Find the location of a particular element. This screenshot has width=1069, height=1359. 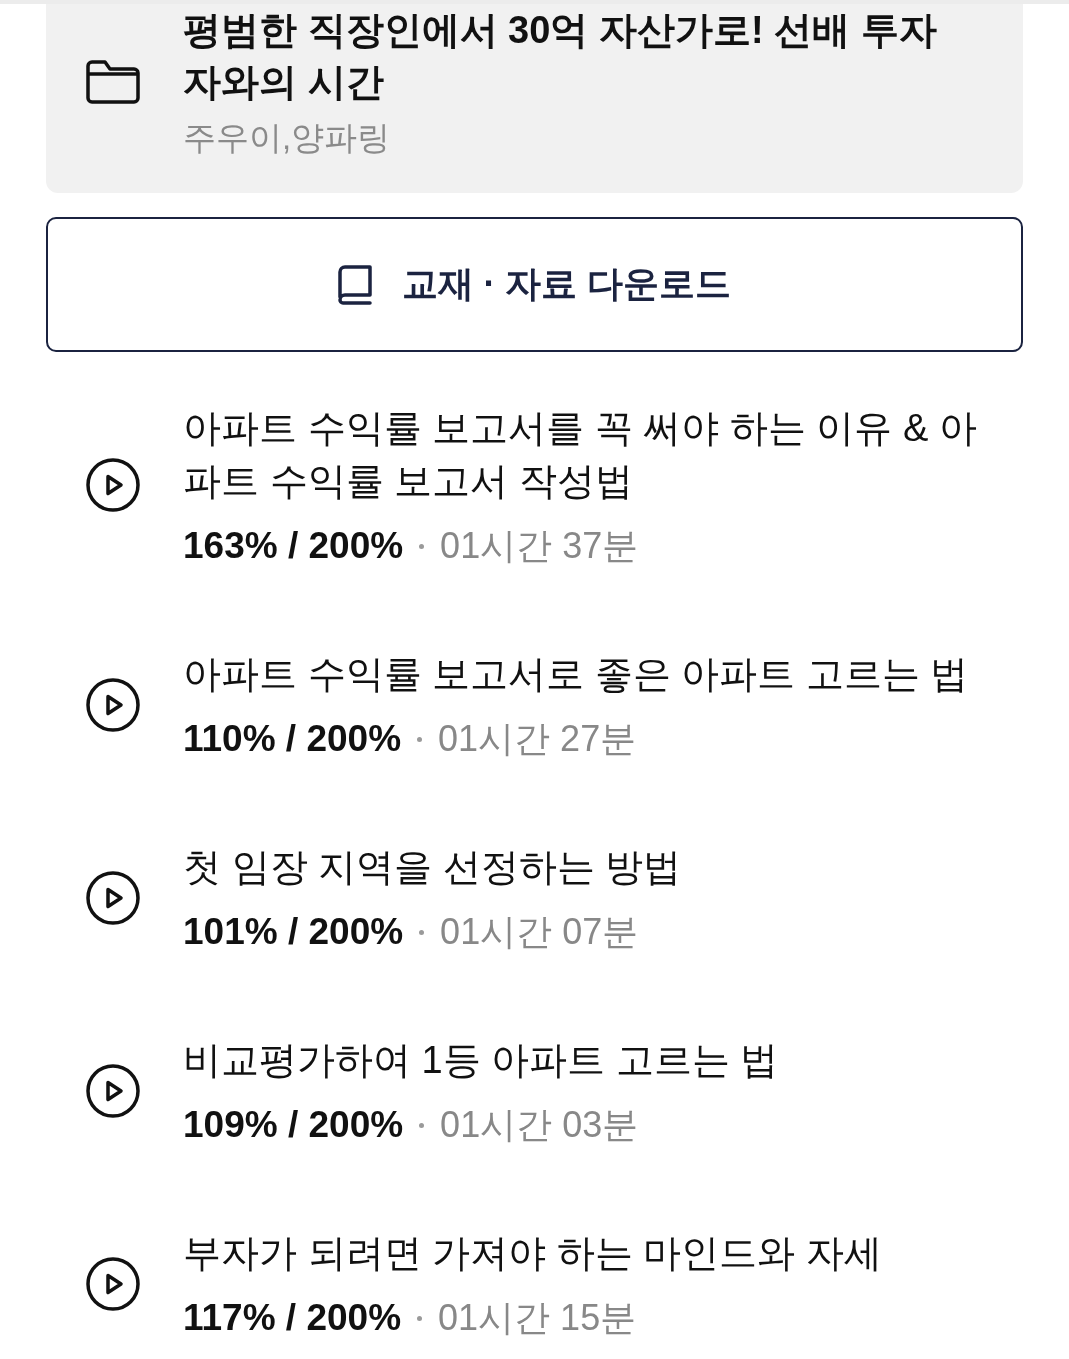

duration-text: 01시간 03분 is located at coordinates (539, 1124).